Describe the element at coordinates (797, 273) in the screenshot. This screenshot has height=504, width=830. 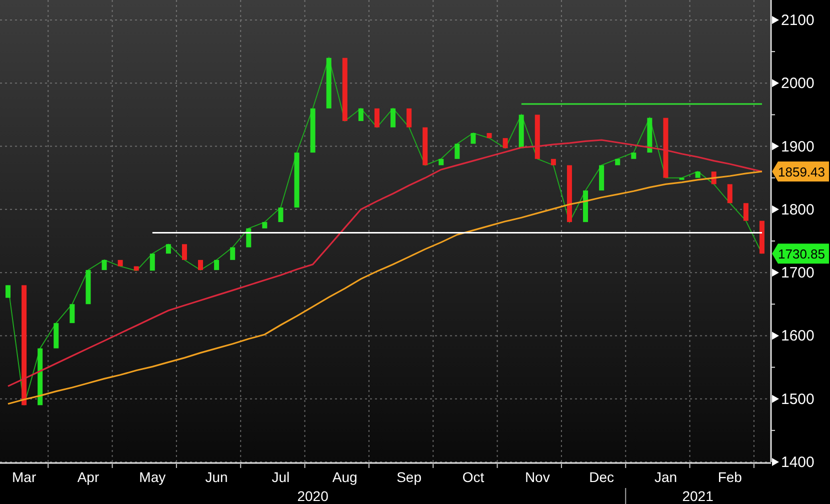
I see `axis-label: 1700` at that location.